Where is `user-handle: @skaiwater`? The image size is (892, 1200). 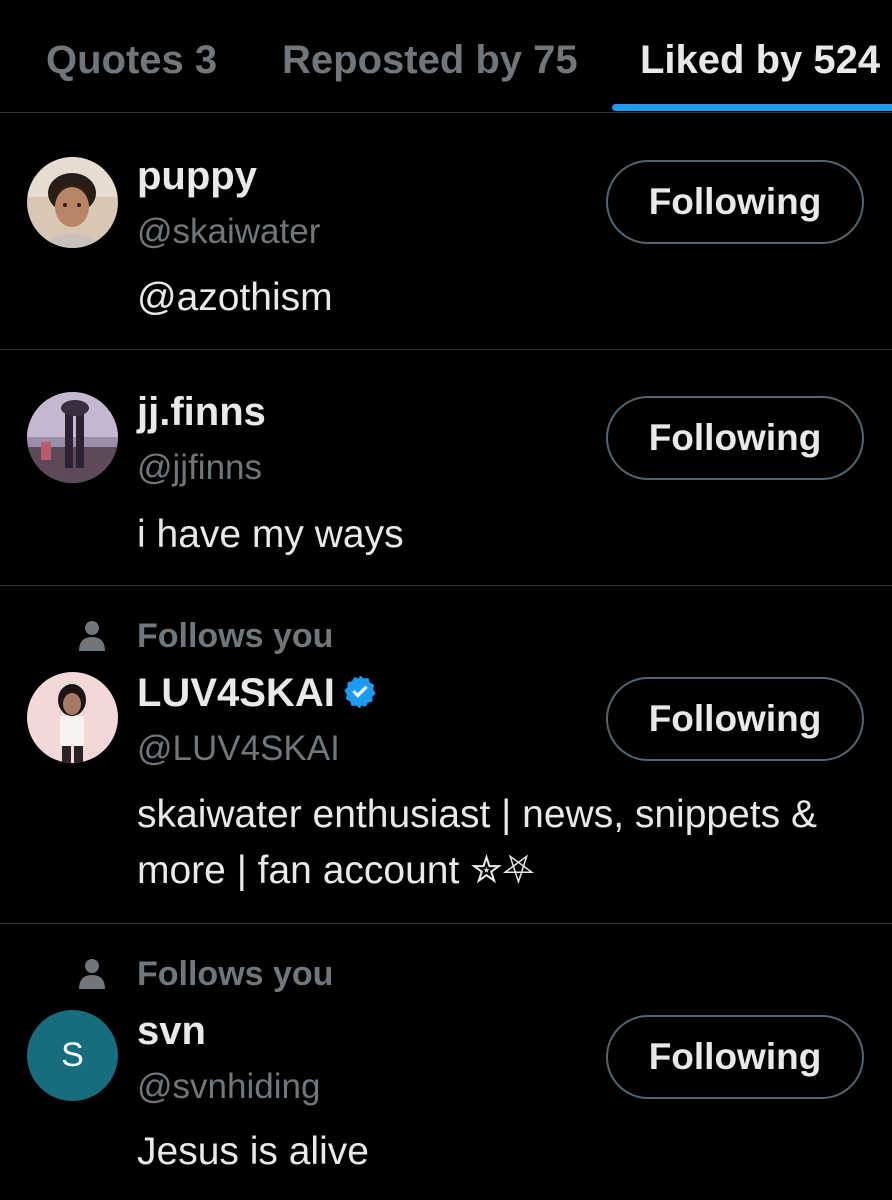
user-handle: @skaiwater is located at coordinates (228, 232).